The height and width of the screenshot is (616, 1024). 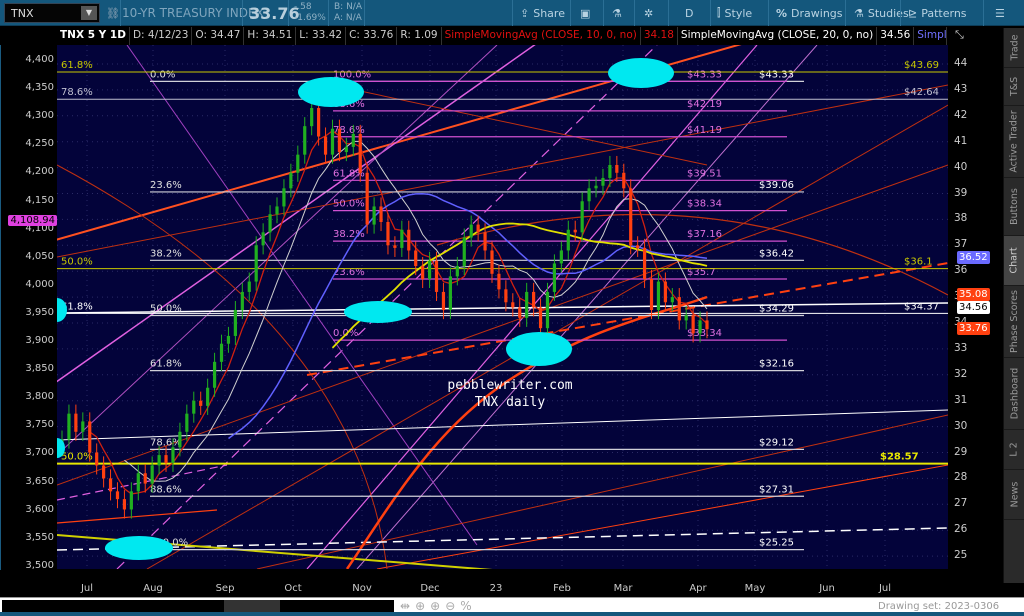 I want to click on sidebar-tab: Dashboard, so click(x=1014, y=394).